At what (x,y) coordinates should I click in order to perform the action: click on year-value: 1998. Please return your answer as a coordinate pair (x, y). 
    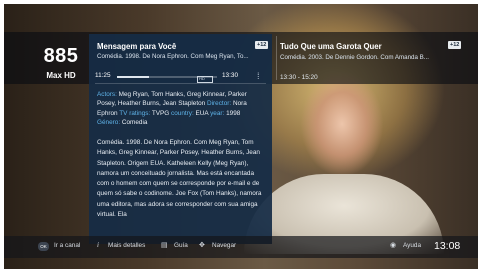
    Looking at the image, I should click on (232, 113).